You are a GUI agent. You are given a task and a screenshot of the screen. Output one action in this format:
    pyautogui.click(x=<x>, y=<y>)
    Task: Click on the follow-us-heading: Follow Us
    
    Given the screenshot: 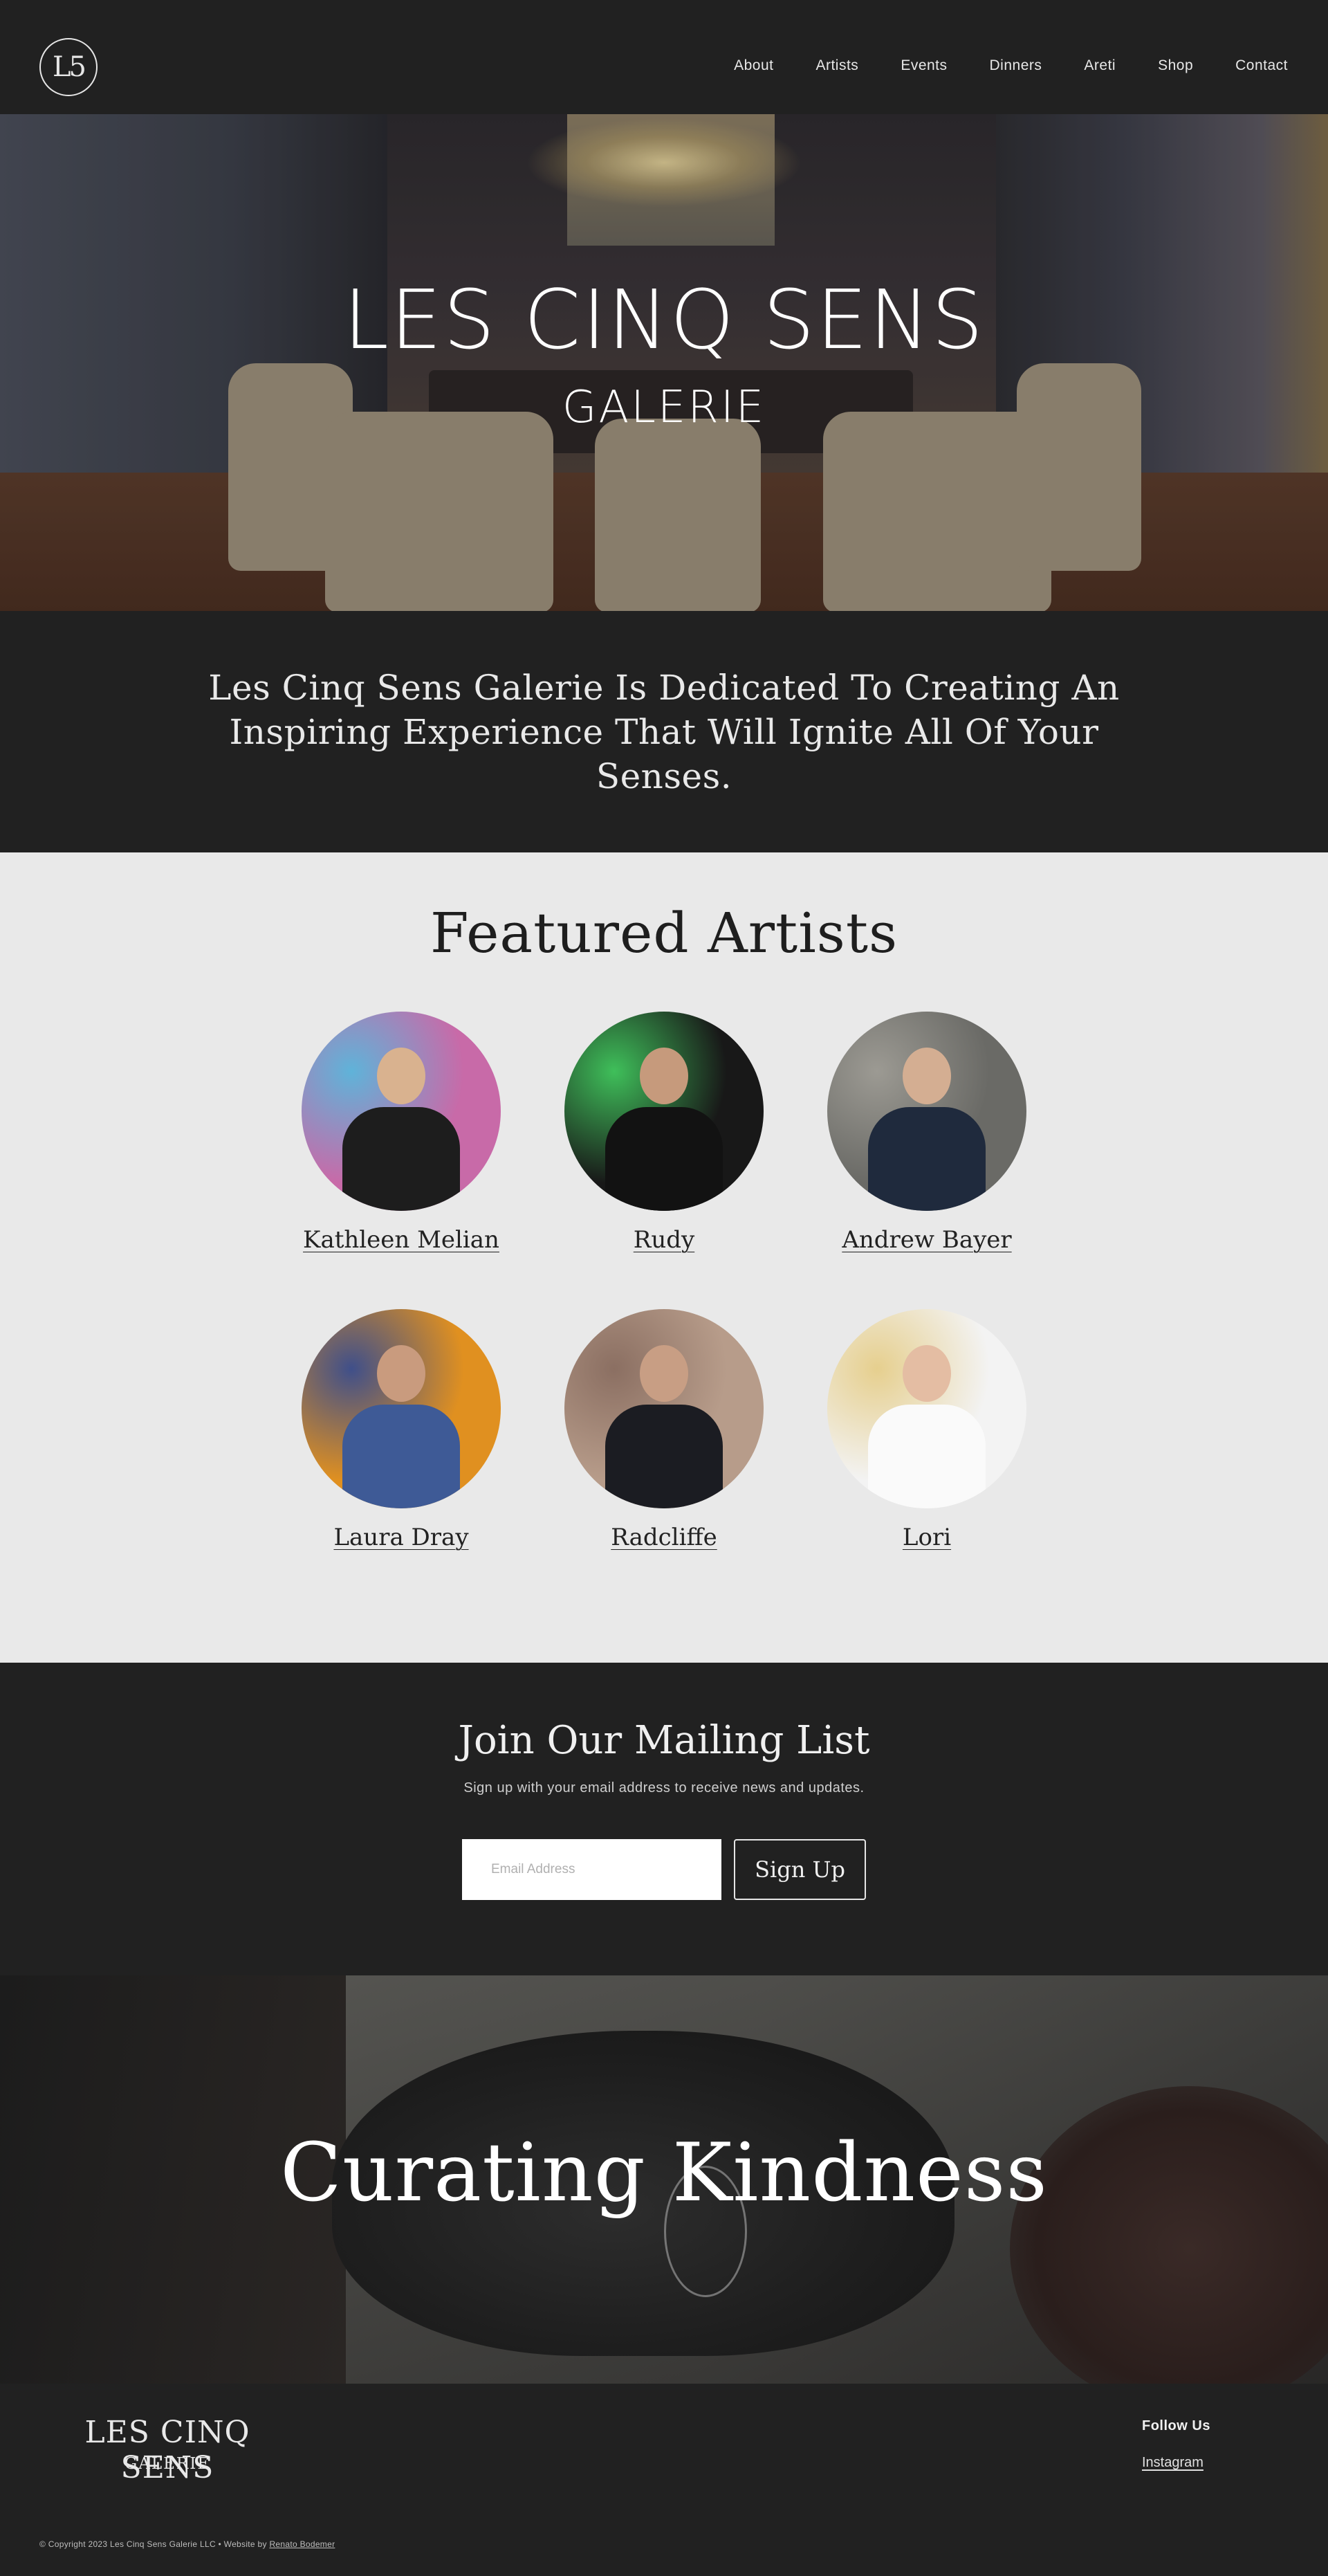 What is the action you would take?
    pyautogui.click(x=1176, y=2425)
    